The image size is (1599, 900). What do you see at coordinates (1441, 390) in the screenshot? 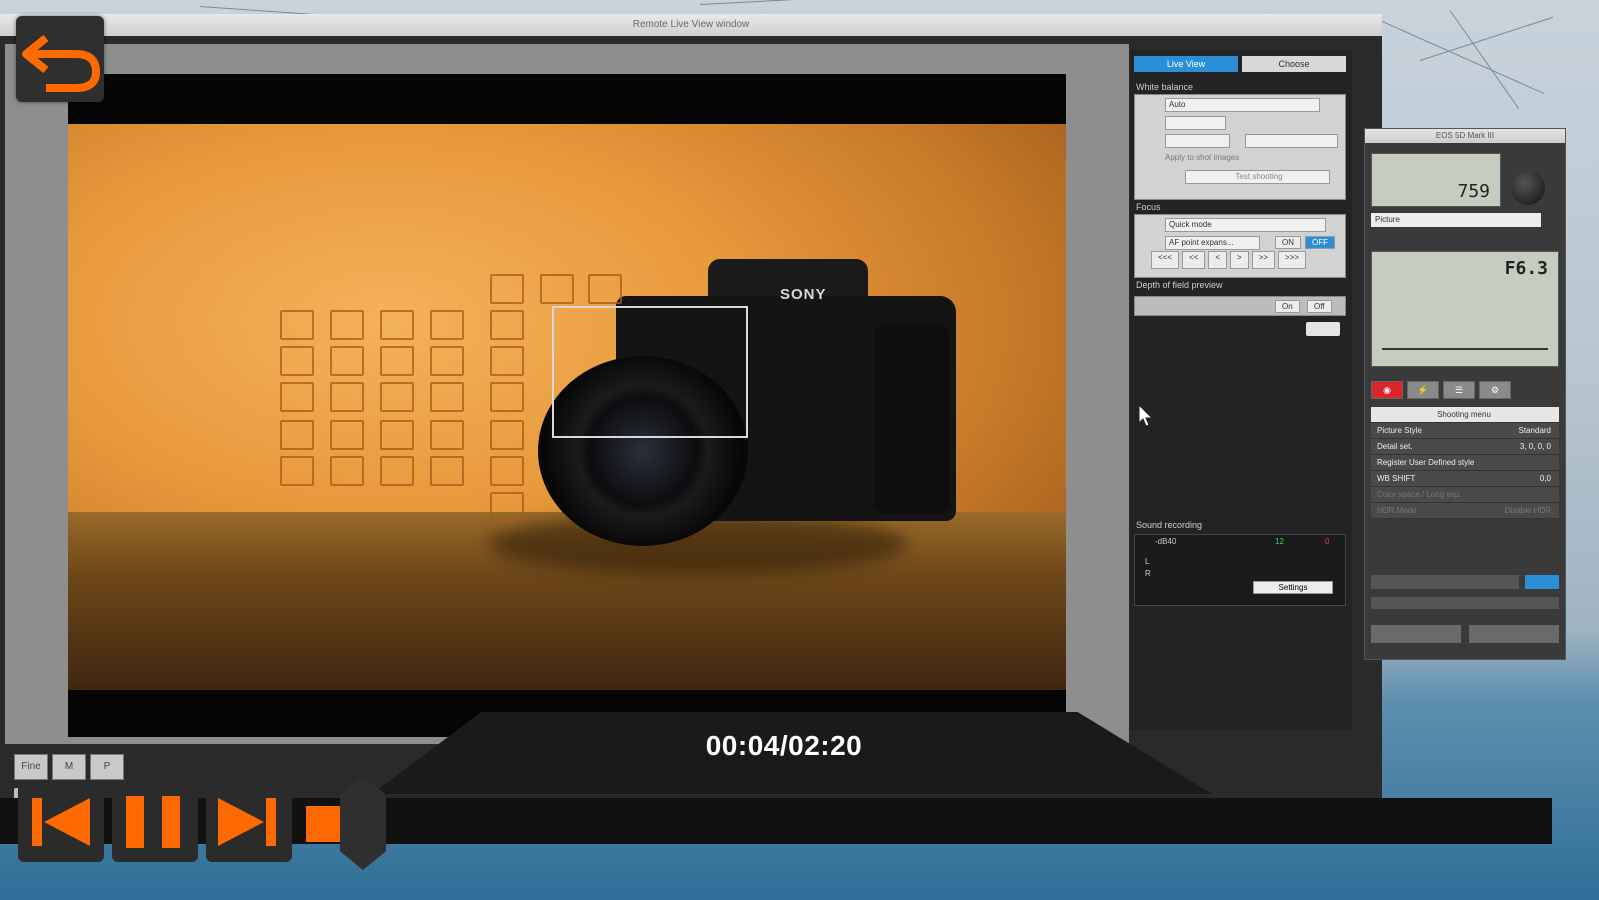
I see `camera-mode-icons: ◉ ⚡ ☰ ⚙` at bounding box center [1441, 390].